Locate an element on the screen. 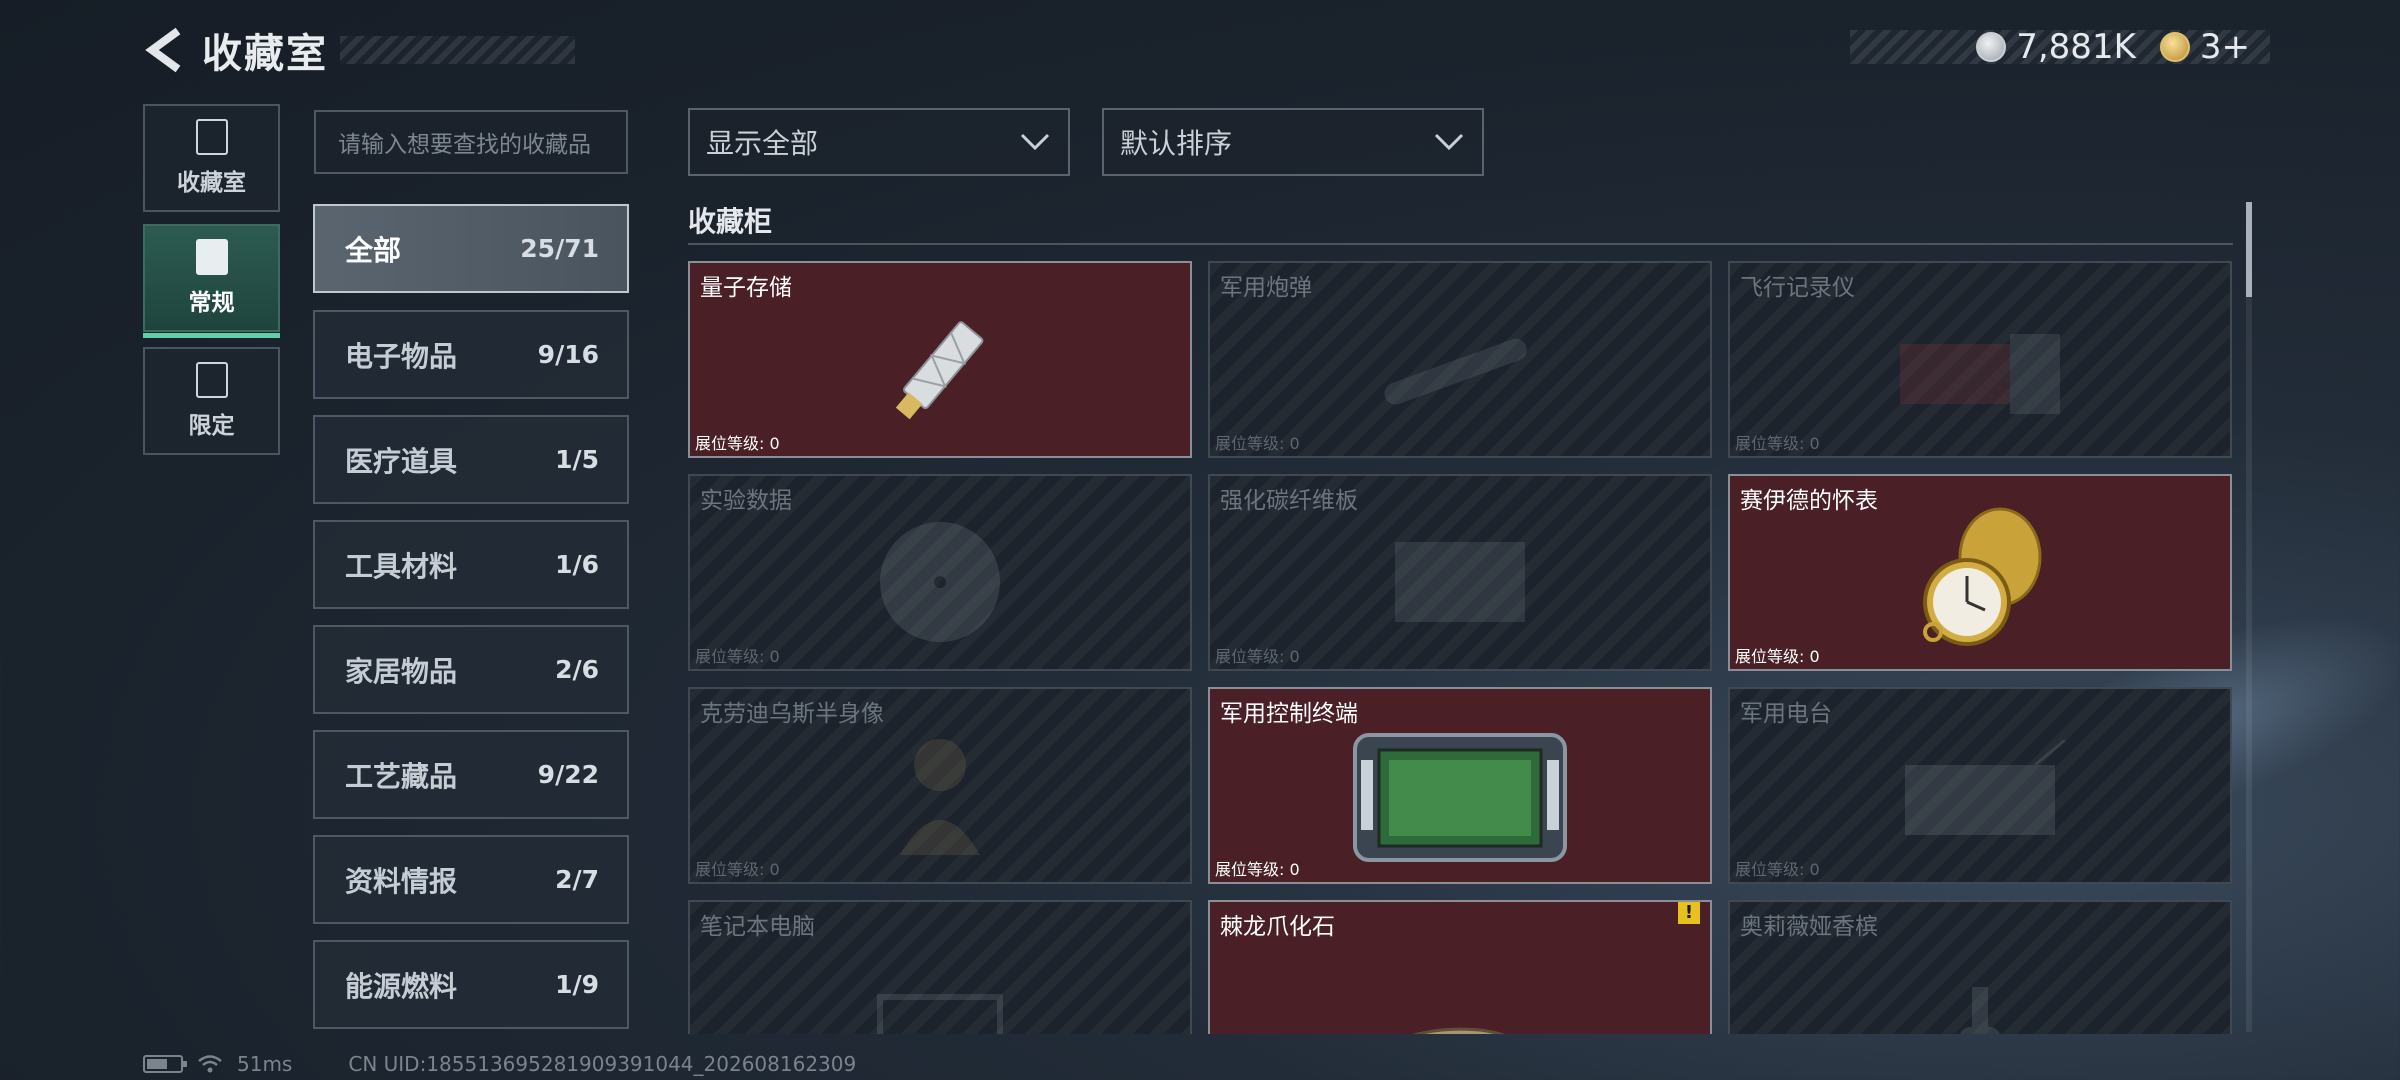  currency-silver: 7,881K is located at coordinates (2056, 47).